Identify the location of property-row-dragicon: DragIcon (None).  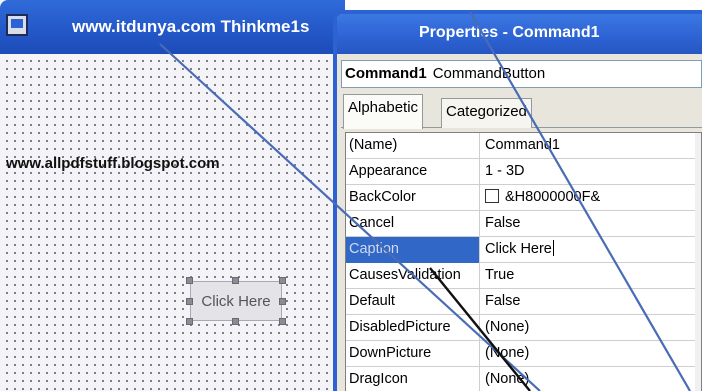
(523, 379).